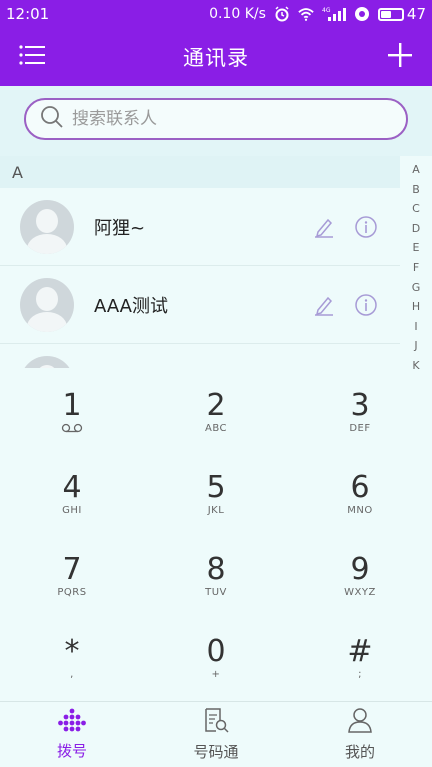 This screenshot has width=432, height=767. I want to click on key-digit: 7, so click(72, 569).